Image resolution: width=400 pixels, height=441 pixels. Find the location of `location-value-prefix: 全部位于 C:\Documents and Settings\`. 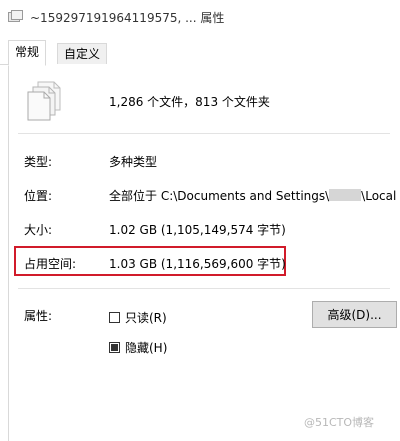

location-value-prefix: 全部位于 C:\Documents and Settings\ is located at coordinates (219, 196).